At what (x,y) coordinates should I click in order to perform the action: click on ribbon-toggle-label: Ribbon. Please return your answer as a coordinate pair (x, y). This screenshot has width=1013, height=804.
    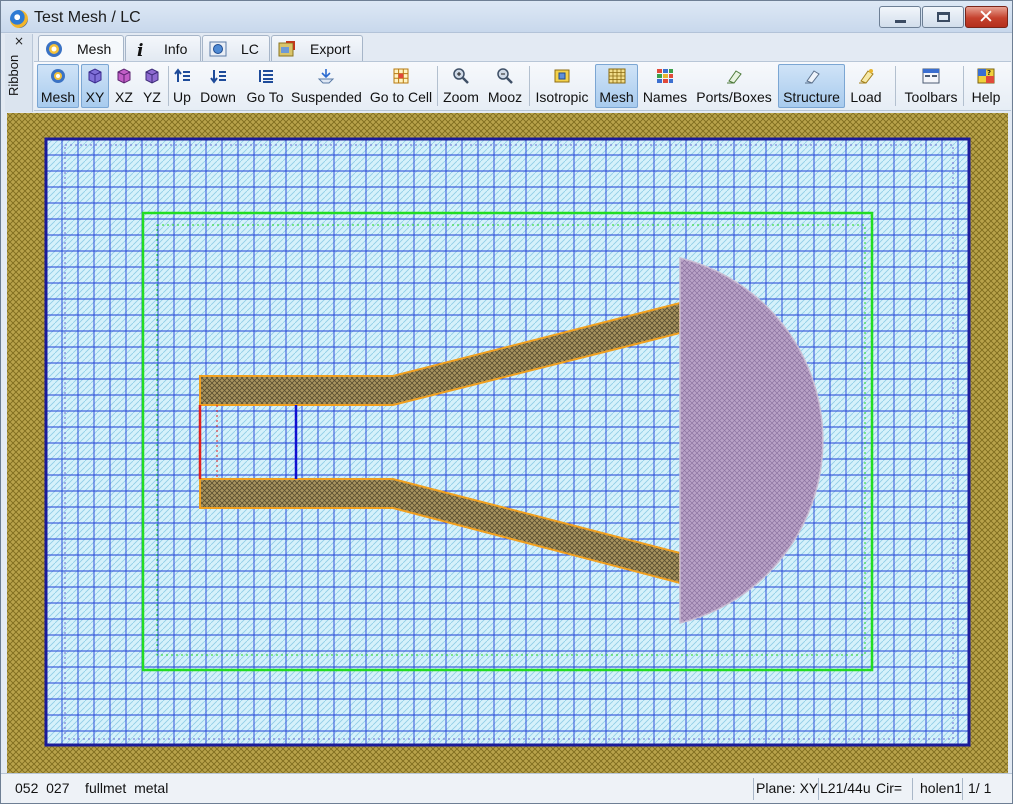
    Looking at the image, I should click on (13, 73).